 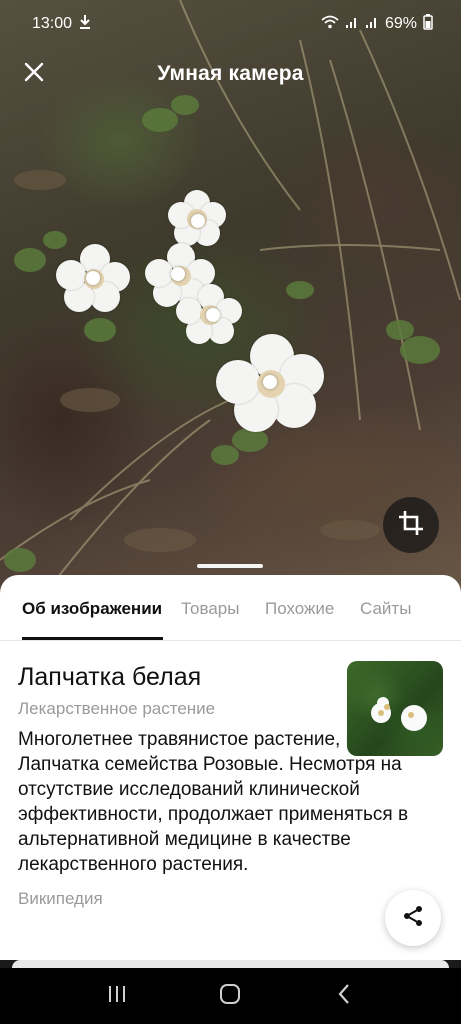 I want to click on tab-about-image: Об изображении, so click(x=92, y=609).